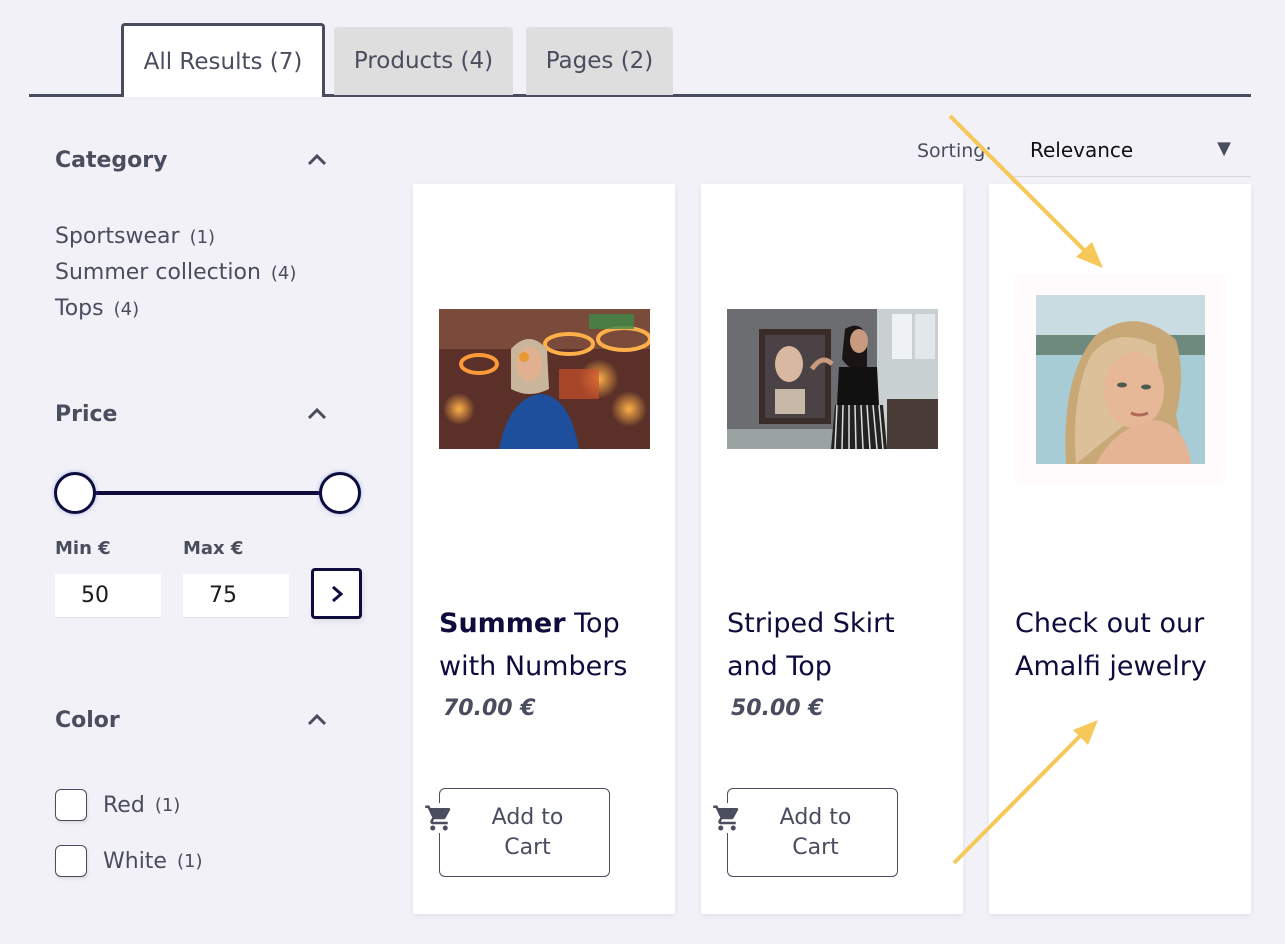 The image size is (1285, 944). What do you see at coordinates (86, 414) in the screenshot?
I see `price-facet-title: Price` at bounding box center [86, 414].